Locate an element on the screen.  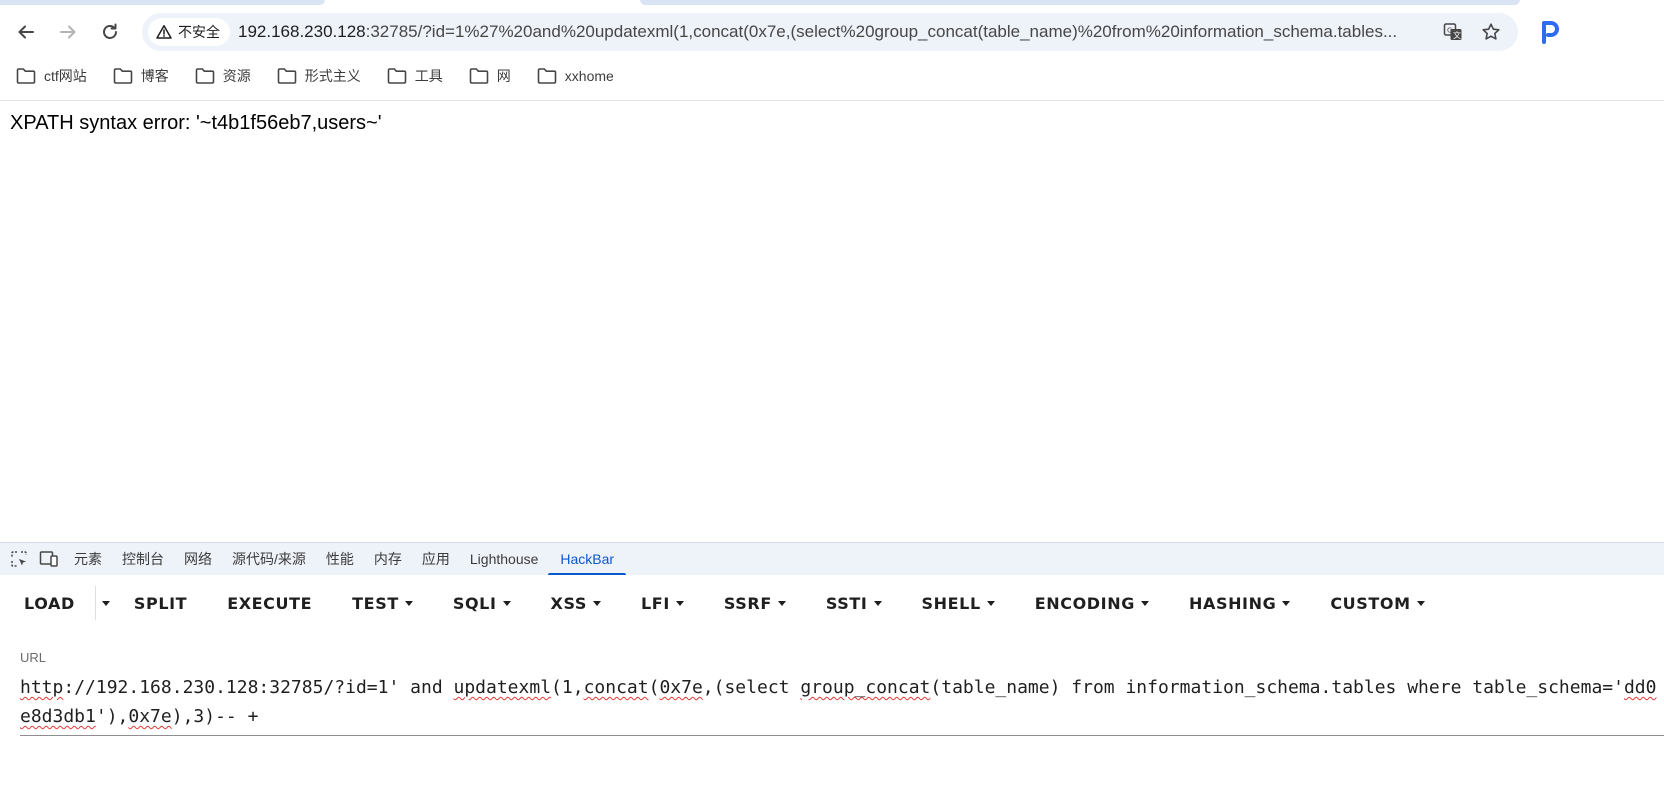
bookmark-label: ctf网站 is located at coordinates (65, 76).